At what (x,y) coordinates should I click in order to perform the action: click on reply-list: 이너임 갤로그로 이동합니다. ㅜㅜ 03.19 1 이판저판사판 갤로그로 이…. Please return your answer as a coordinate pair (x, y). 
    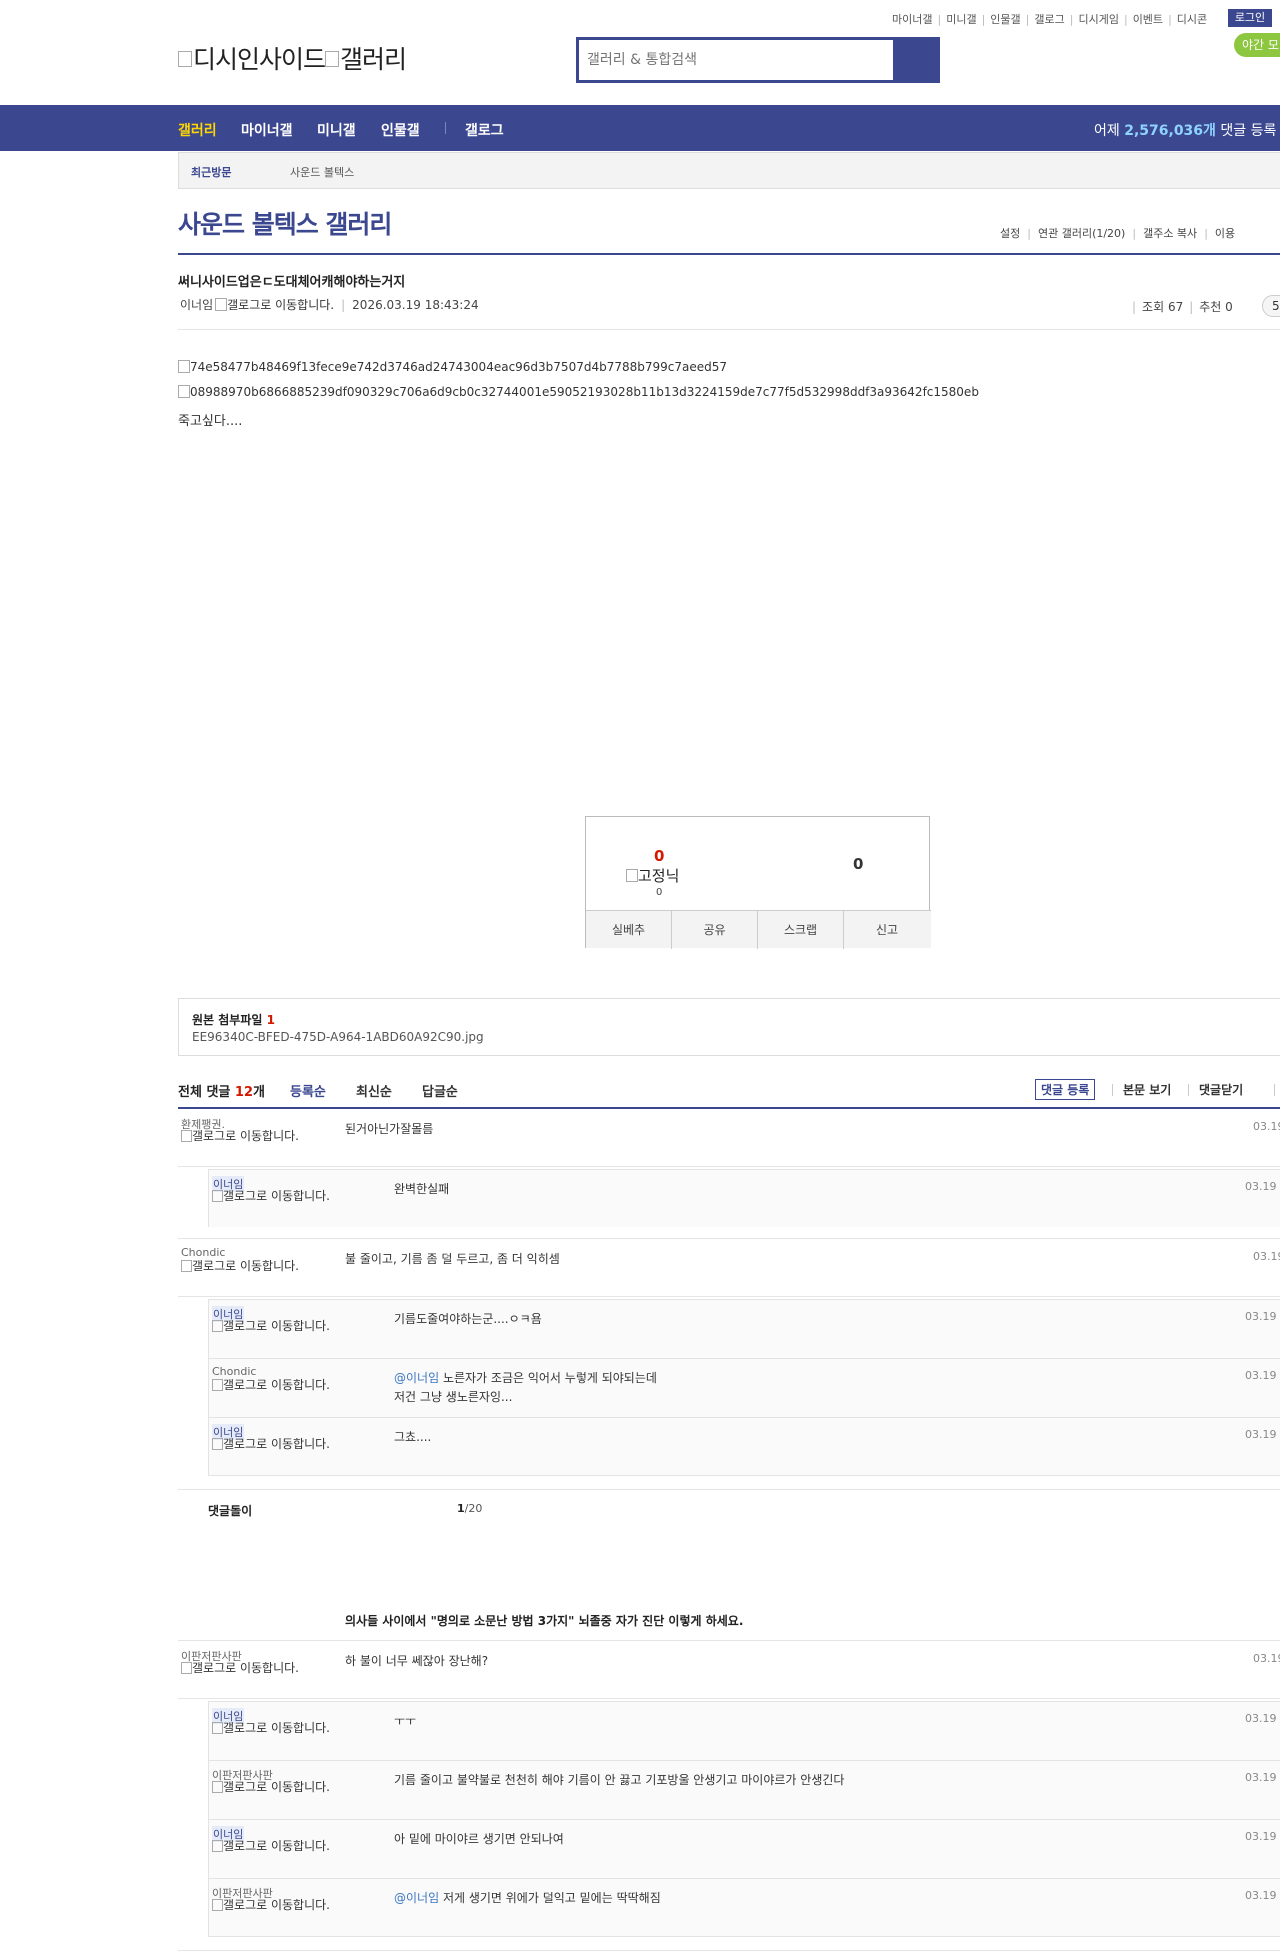
    Looking at the image, I should click on (729, 1825).